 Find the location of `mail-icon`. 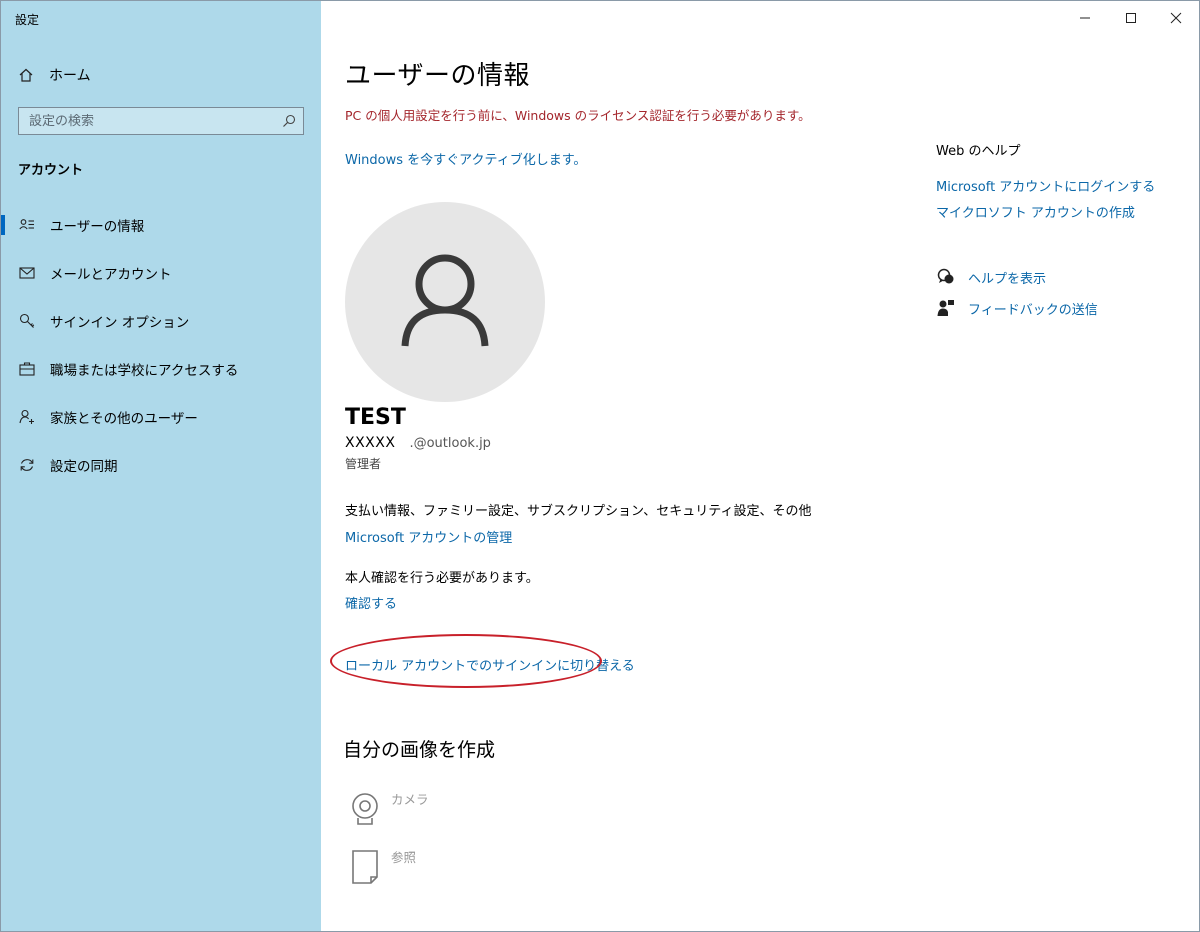

mail-icon is located at coordinates (27, 273).